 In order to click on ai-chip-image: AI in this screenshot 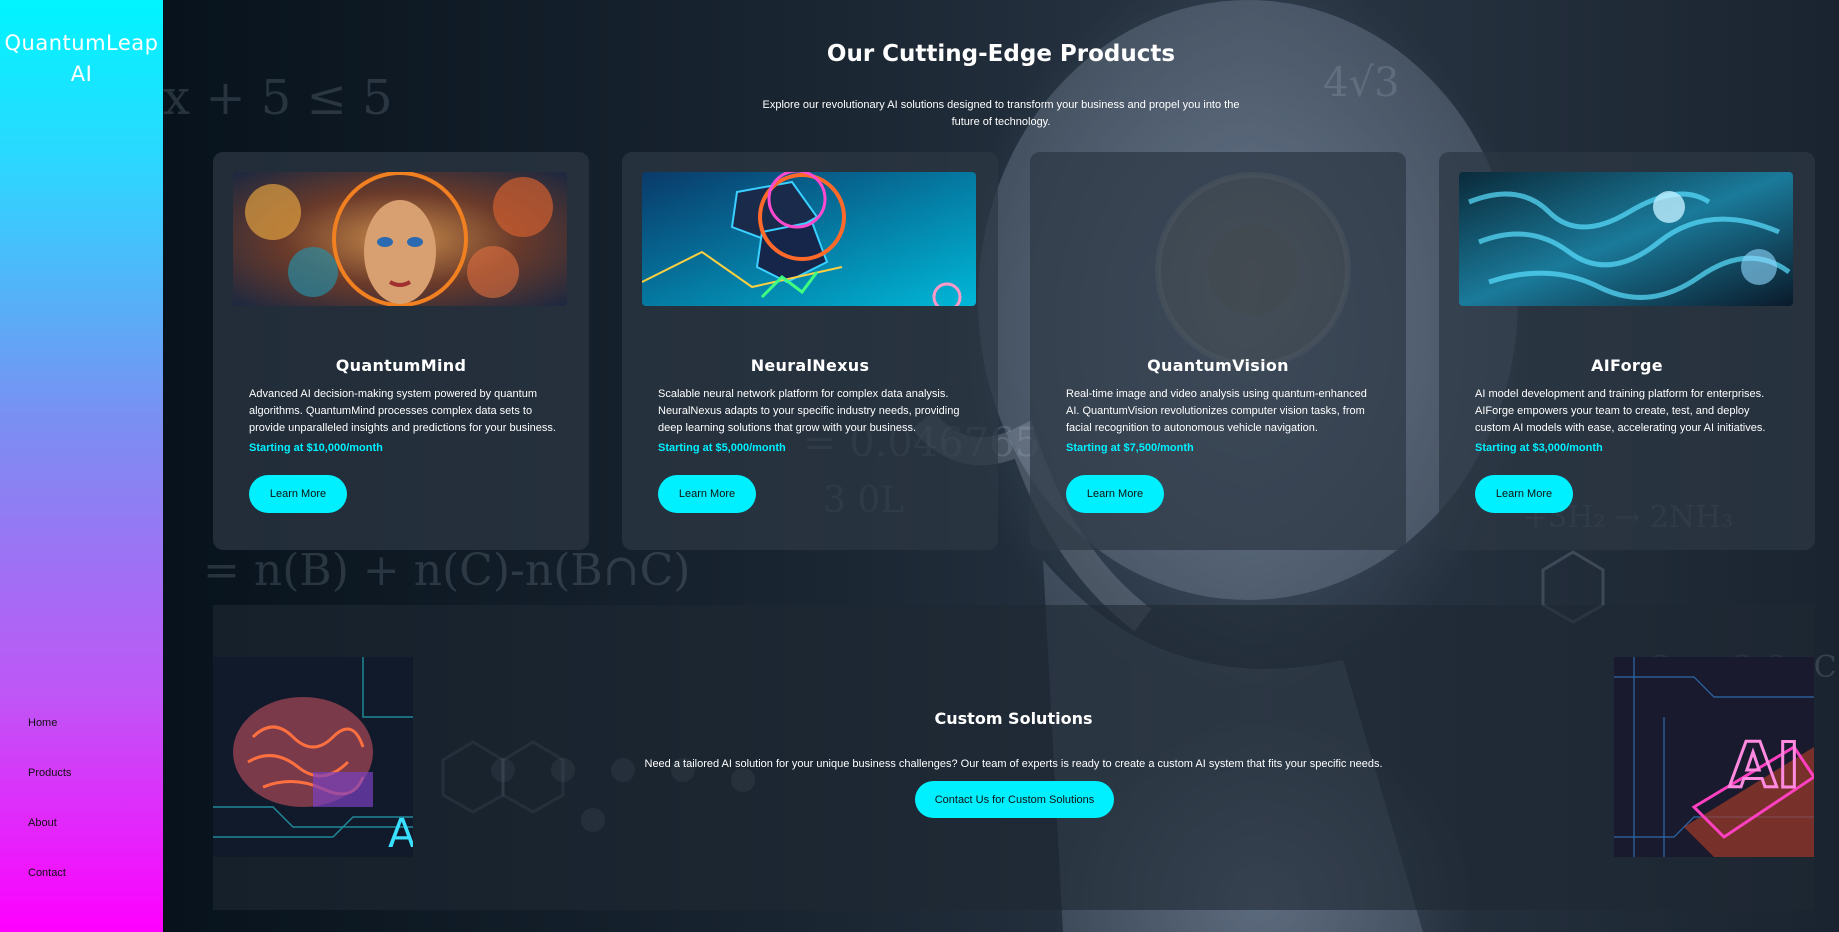, I will do `click(1714, 757)`.